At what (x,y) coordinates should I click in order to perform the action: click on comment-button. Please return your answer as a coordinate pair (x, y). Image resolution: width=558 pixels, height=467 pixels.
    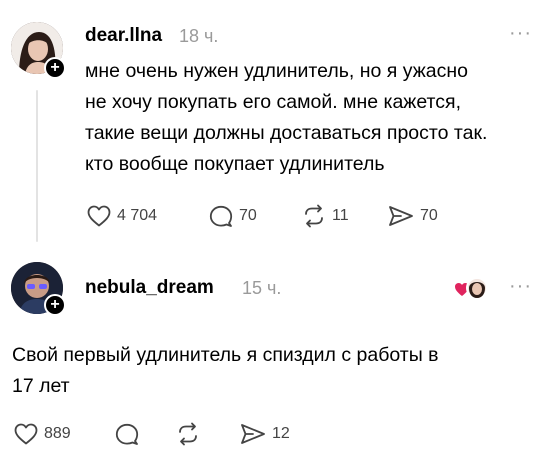
    Looking at the image, I should click on (127, 434).